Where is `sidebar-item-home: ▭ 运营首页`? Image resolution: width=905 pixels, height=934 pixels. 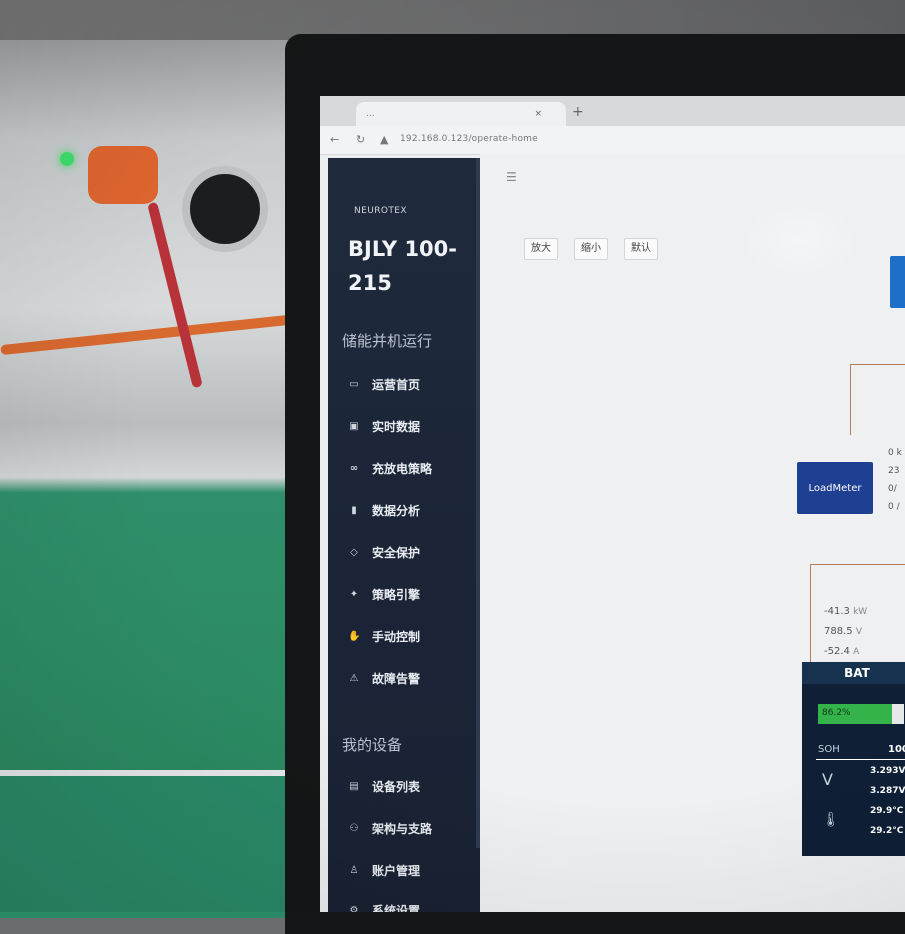
sidebar-item-home: ▭ 运营首页 is located at coordinates (384, 384).